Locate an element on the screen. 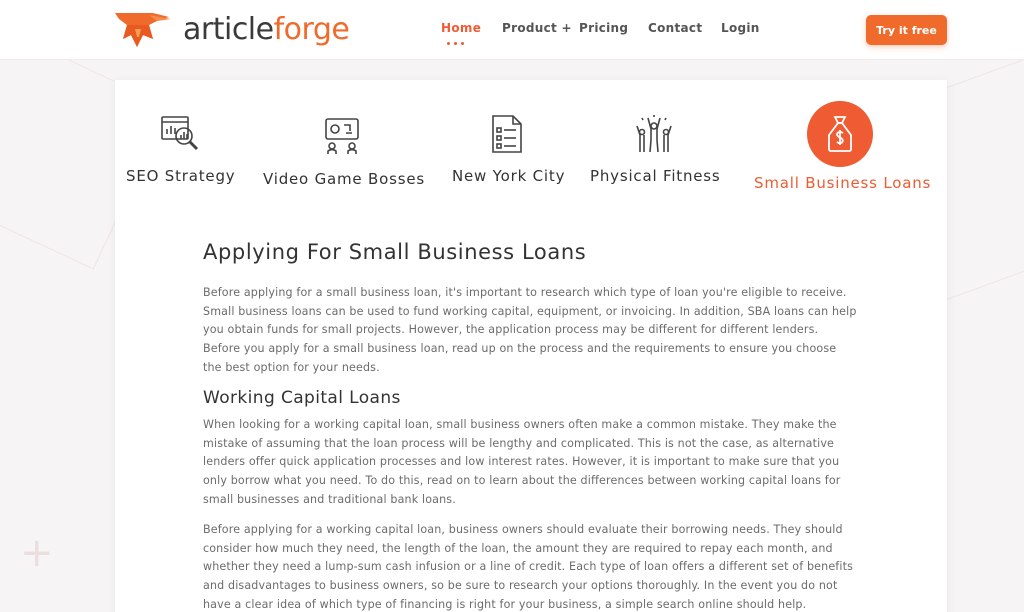  cheering-people-icon is located at coordinates (654, 134).